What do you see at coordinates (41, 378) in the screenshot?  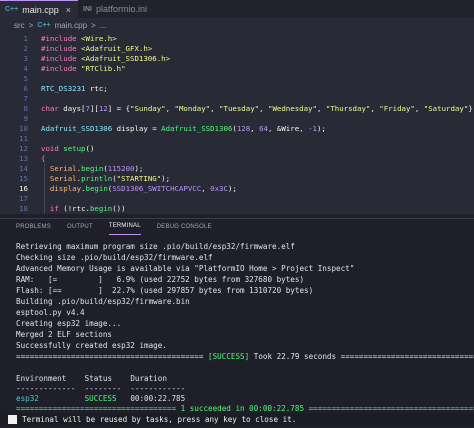 I see `col-environment: Environment` at bounding box center [41, 378].